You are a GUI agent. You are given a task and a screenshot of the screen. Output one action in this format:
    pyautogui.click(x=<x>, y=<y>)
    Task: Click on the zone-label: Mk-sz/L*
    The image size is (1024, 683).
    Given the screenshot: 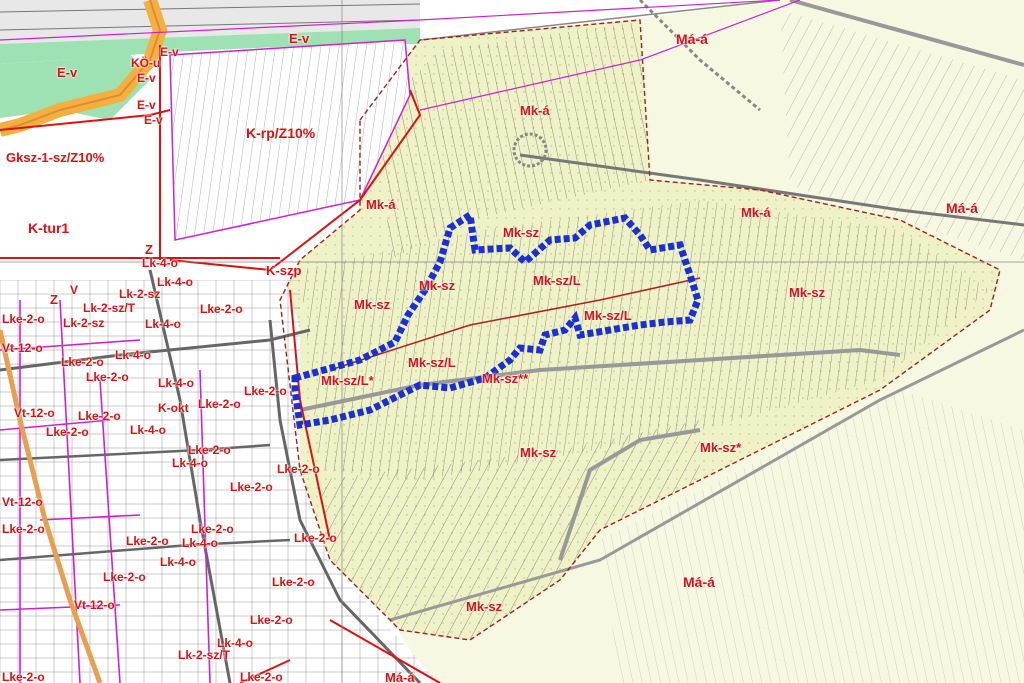 What is the action you would take?
    pyautogui.click(x=347, y=380)
    